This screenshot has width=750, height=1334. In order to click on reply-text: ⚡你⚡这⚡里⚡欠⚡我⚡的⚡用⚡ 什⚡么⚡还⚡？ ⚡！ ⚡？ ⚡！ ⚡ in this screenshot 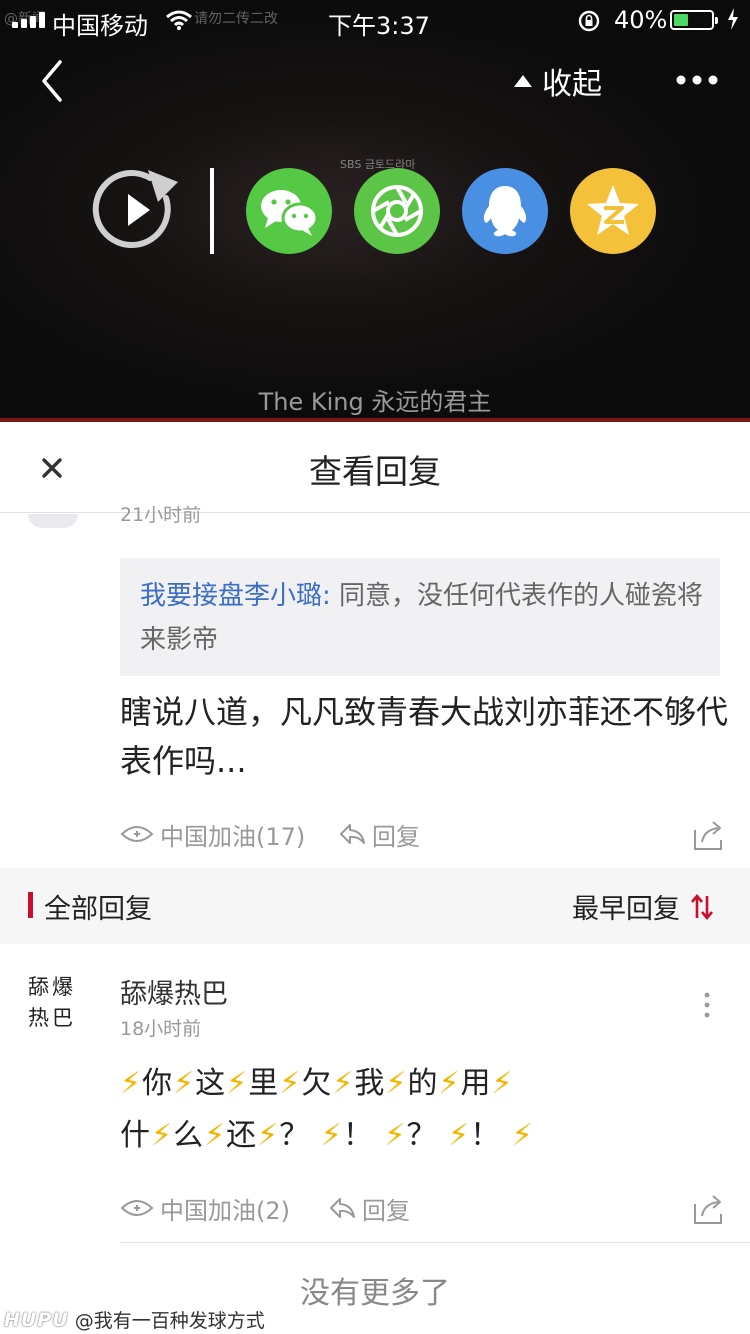, I will do `click(430, 1110)`.